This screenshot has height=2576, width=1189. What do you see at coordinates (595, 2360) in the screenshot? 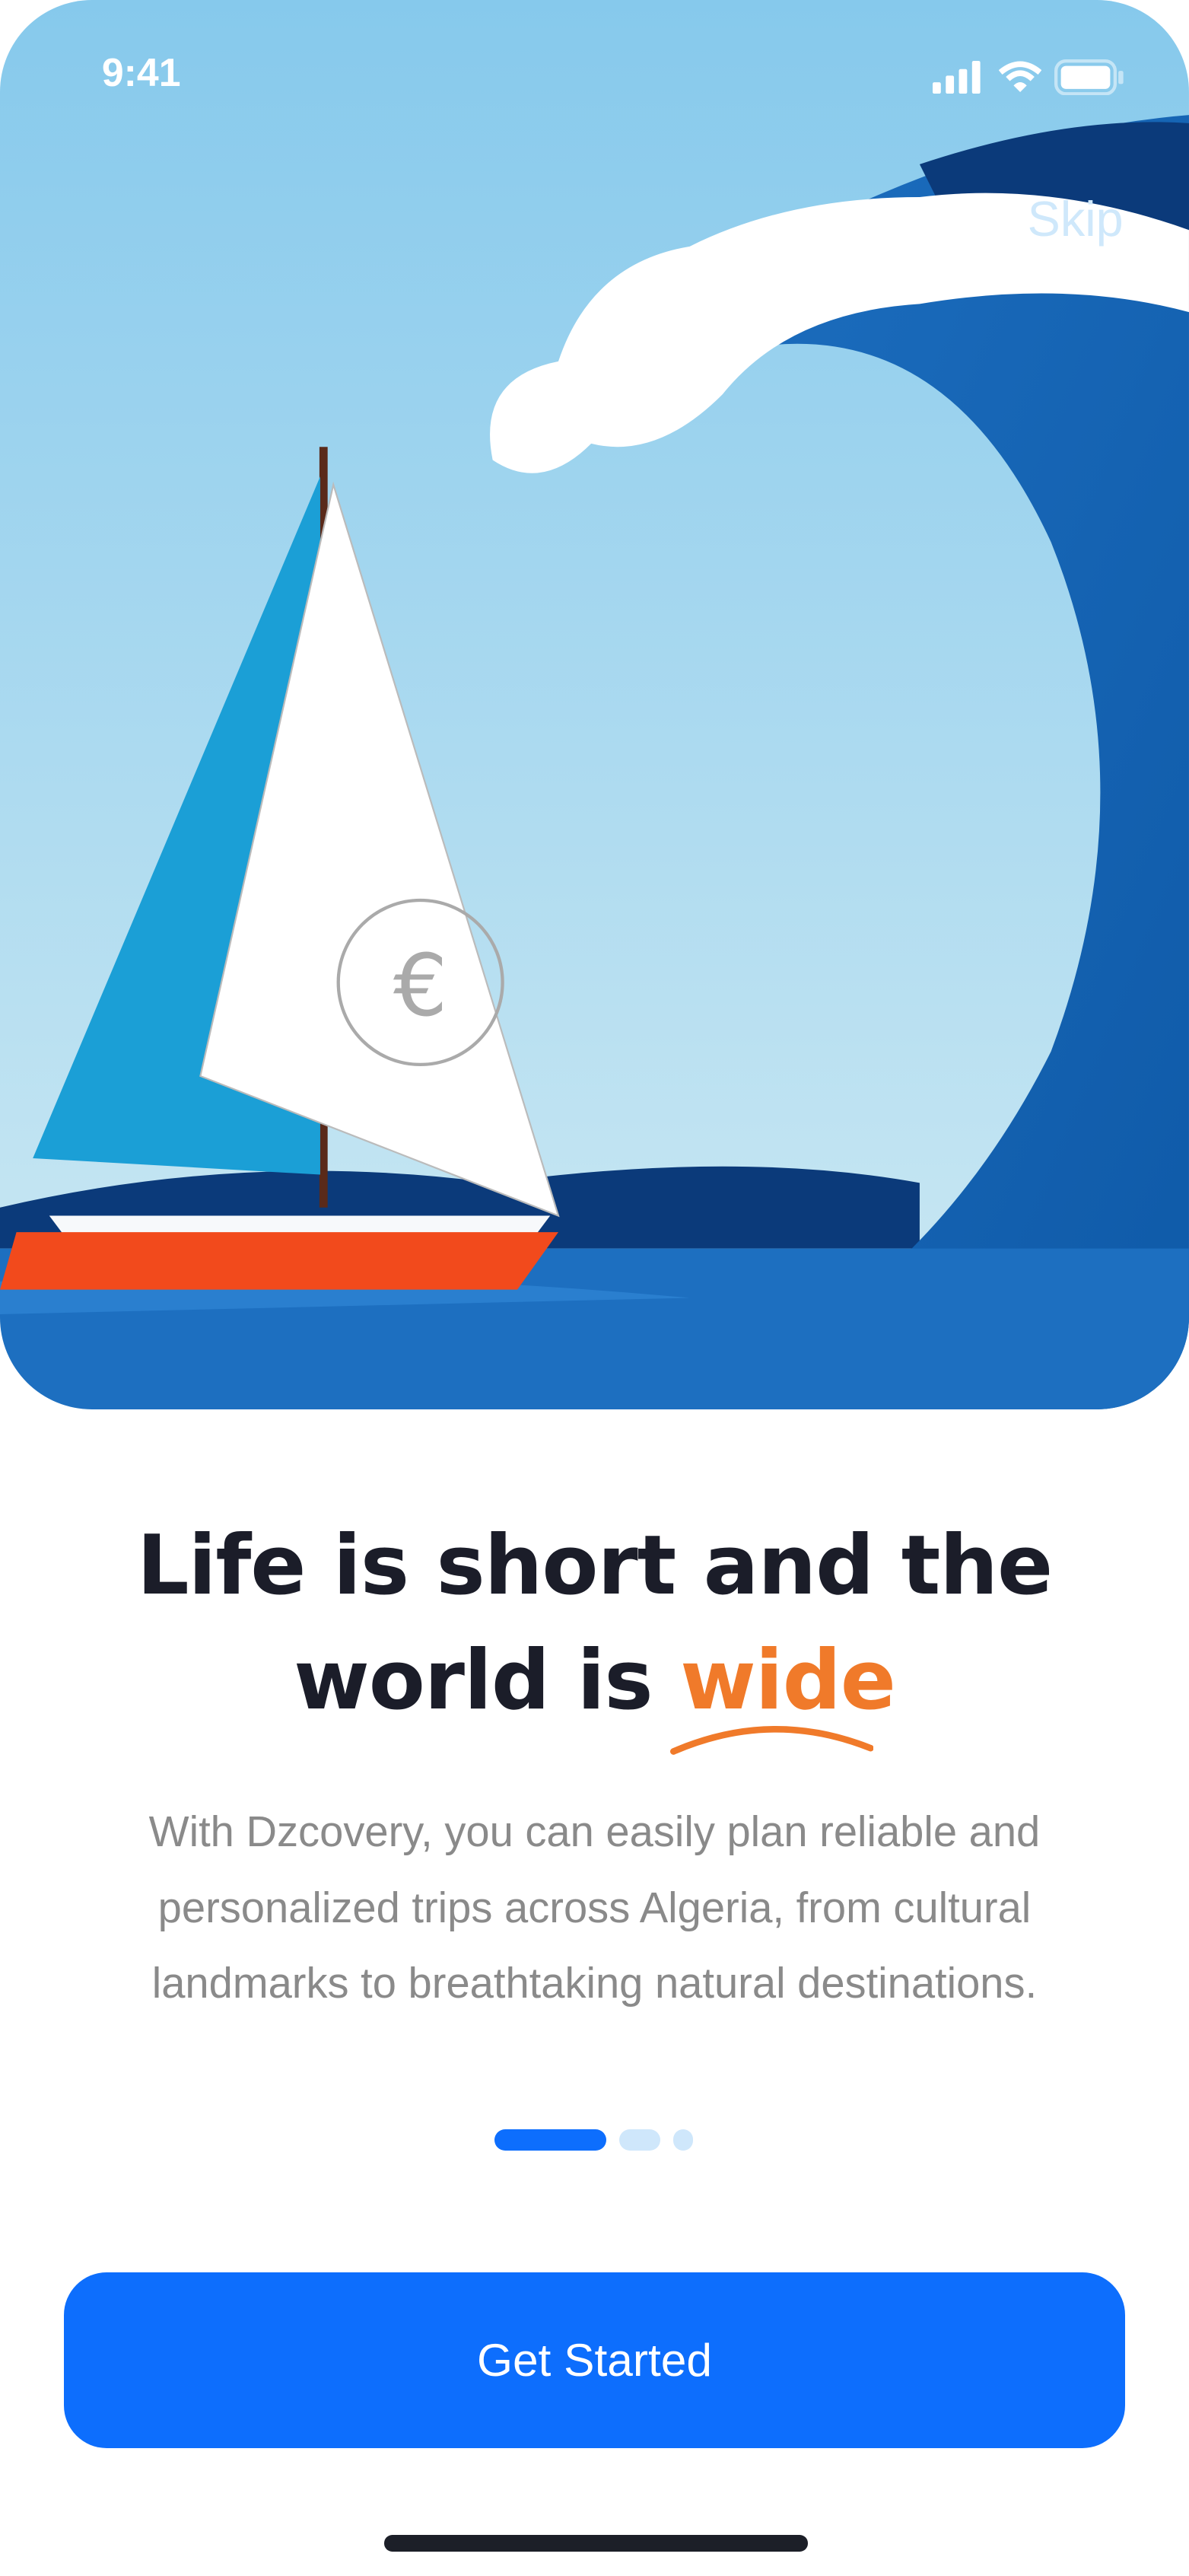
I see `get-started-button: Get Started` at bounding box center [595, 2360].